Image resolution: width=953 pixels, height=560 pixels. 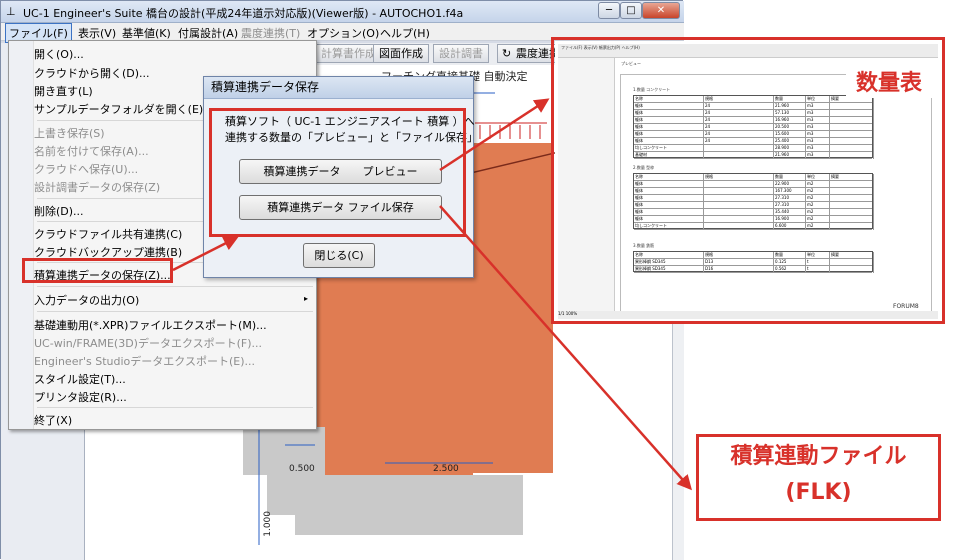 I want to click on arrow-to-preview, so click(x=494, y=135).